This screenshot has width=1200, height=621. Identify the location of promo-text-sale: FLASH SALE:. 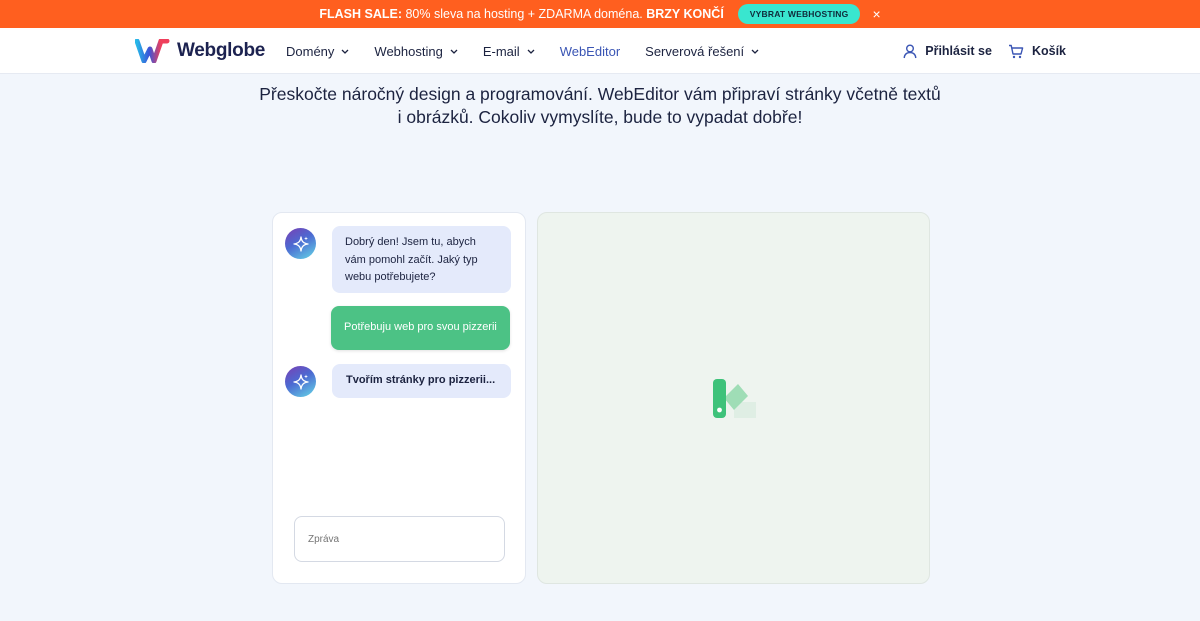
(360, 14).